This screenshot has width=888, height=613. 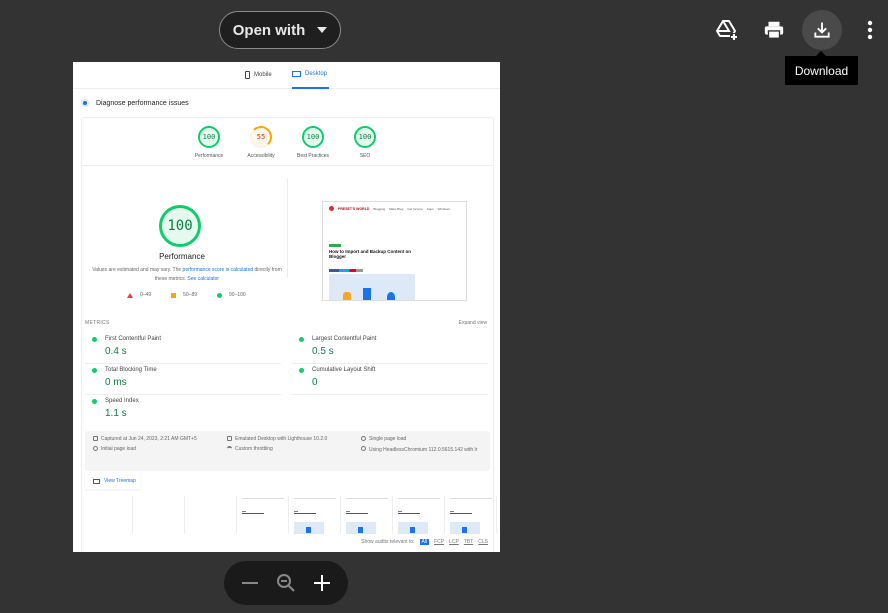 I want to click on info-single-load: Single page load, so click(x=383, y=439).